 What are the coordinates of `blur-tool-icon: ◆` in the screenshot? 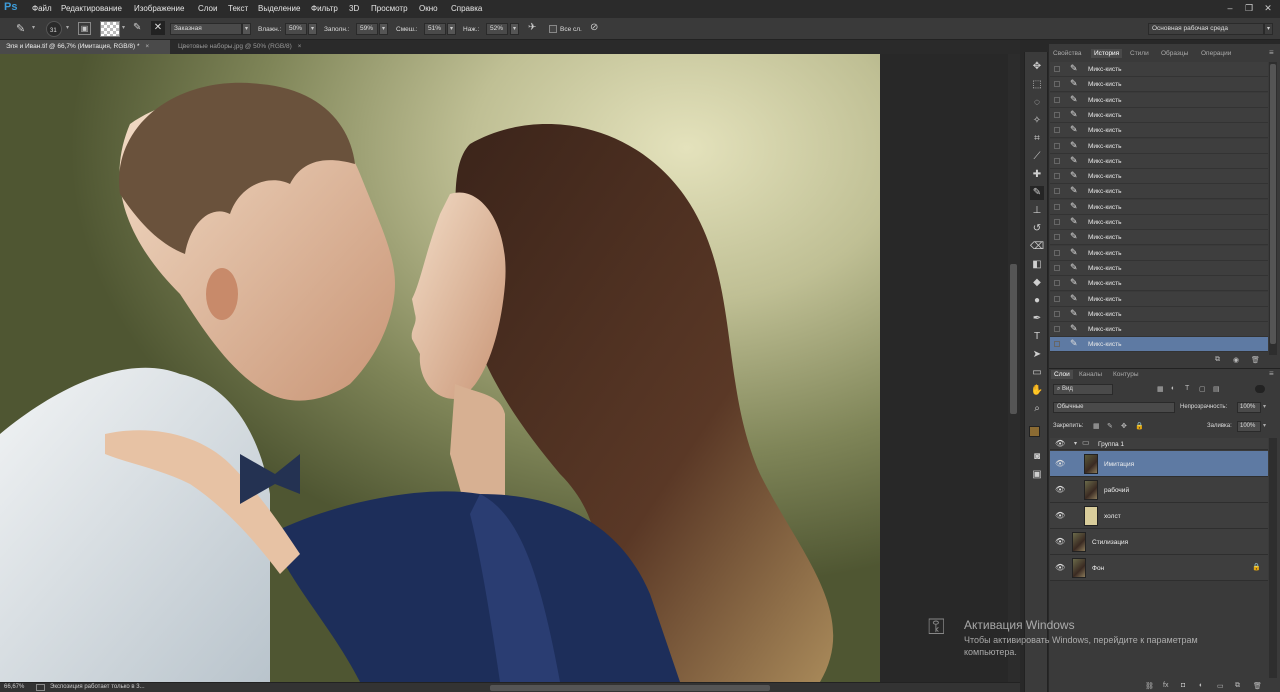 It's located at (1037, 283).